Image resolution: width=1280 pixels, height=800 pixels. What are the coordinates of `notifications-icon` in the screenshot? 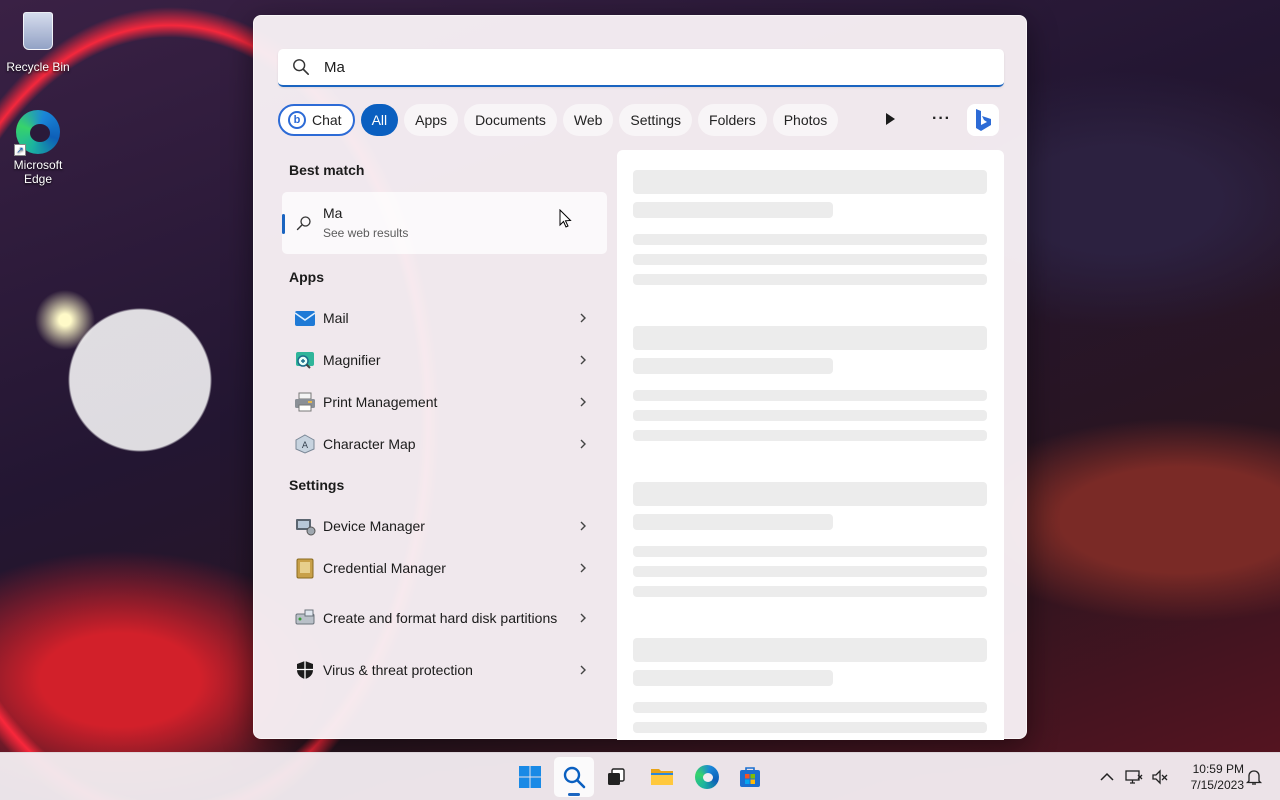 It's located at (1254, 777).